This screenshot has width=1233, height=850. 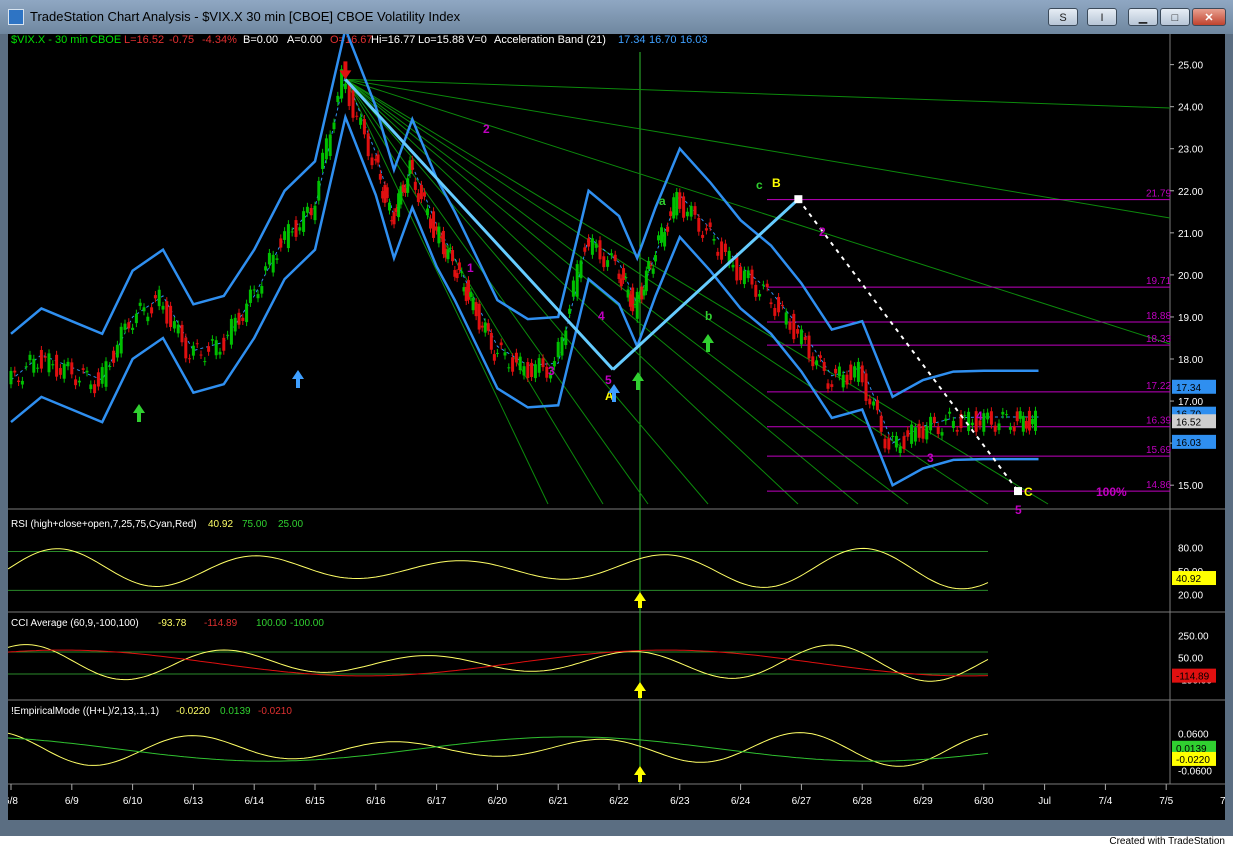 What do you see at coordinates (1209, 17) in the screenshot?
I see `close-button: ✕` at bounding box center [1209, 17].